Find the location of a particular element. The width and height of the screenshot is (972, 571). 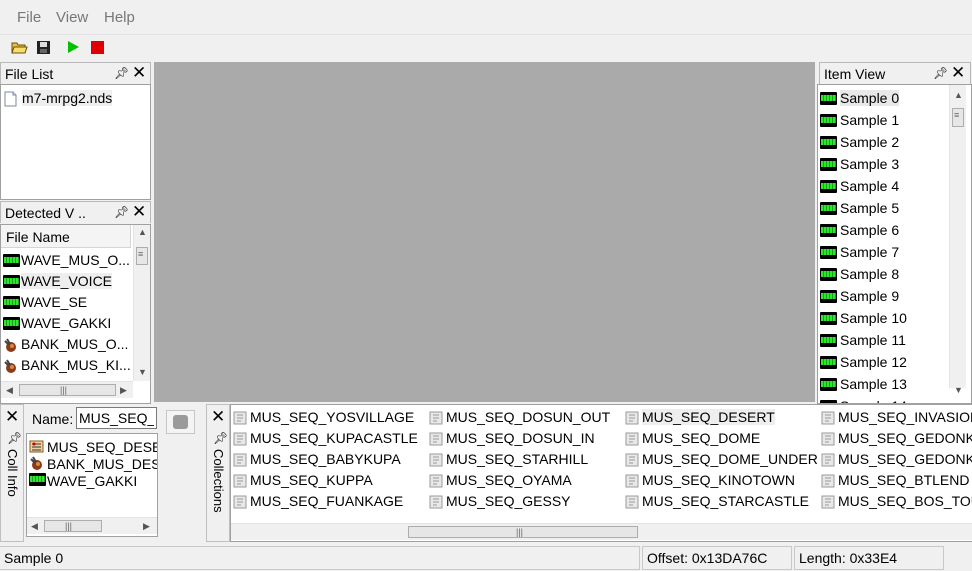

record-button is located at coordinates (180, 422).